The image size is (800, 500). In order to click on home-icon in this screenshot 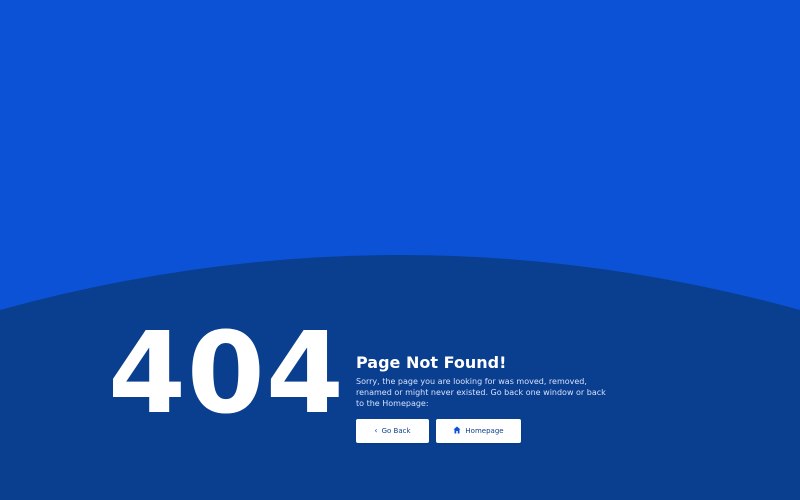, I will do `click(457, 431)`.